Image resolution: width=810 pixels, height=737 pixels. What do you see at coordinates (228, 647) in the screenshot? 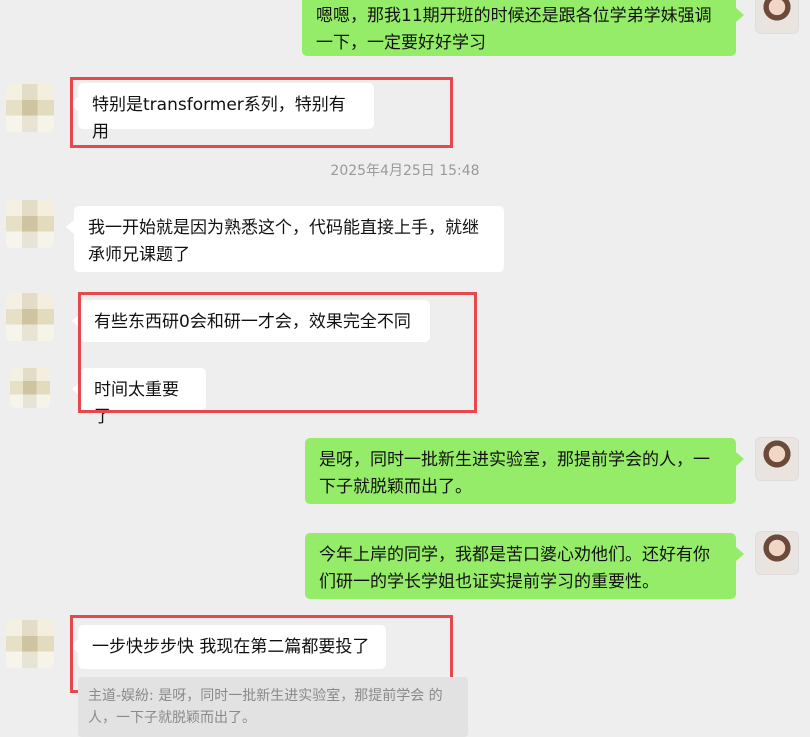
I see `message-bubble-left: 一步快步步快 我现在第二篇都要投了` at bounding box center [228, 647].